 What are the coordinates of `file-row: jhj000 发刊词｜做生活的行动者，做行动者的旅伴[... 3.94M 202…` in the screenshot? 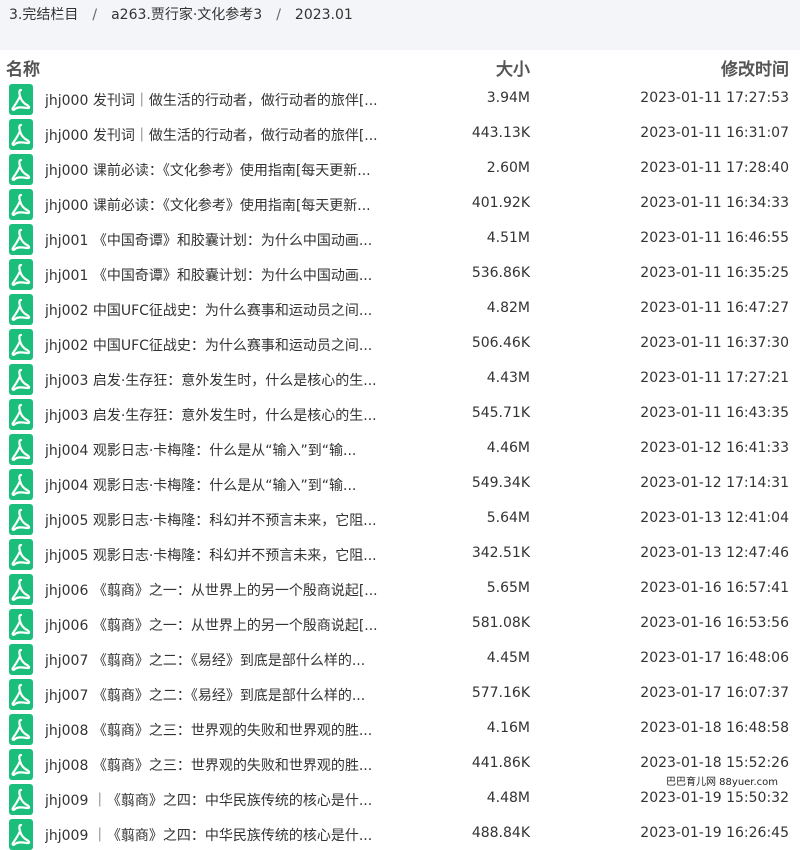 It's located at (400, 99).